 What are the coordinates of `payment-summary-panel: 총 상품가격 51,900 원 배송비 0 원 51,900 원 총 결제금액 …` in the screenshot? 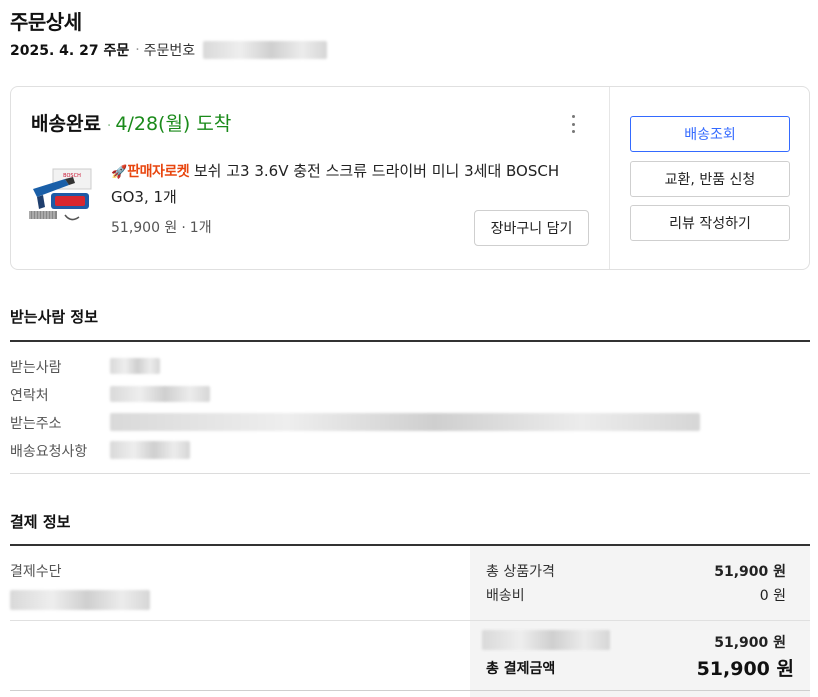 It's located at (640, 621).